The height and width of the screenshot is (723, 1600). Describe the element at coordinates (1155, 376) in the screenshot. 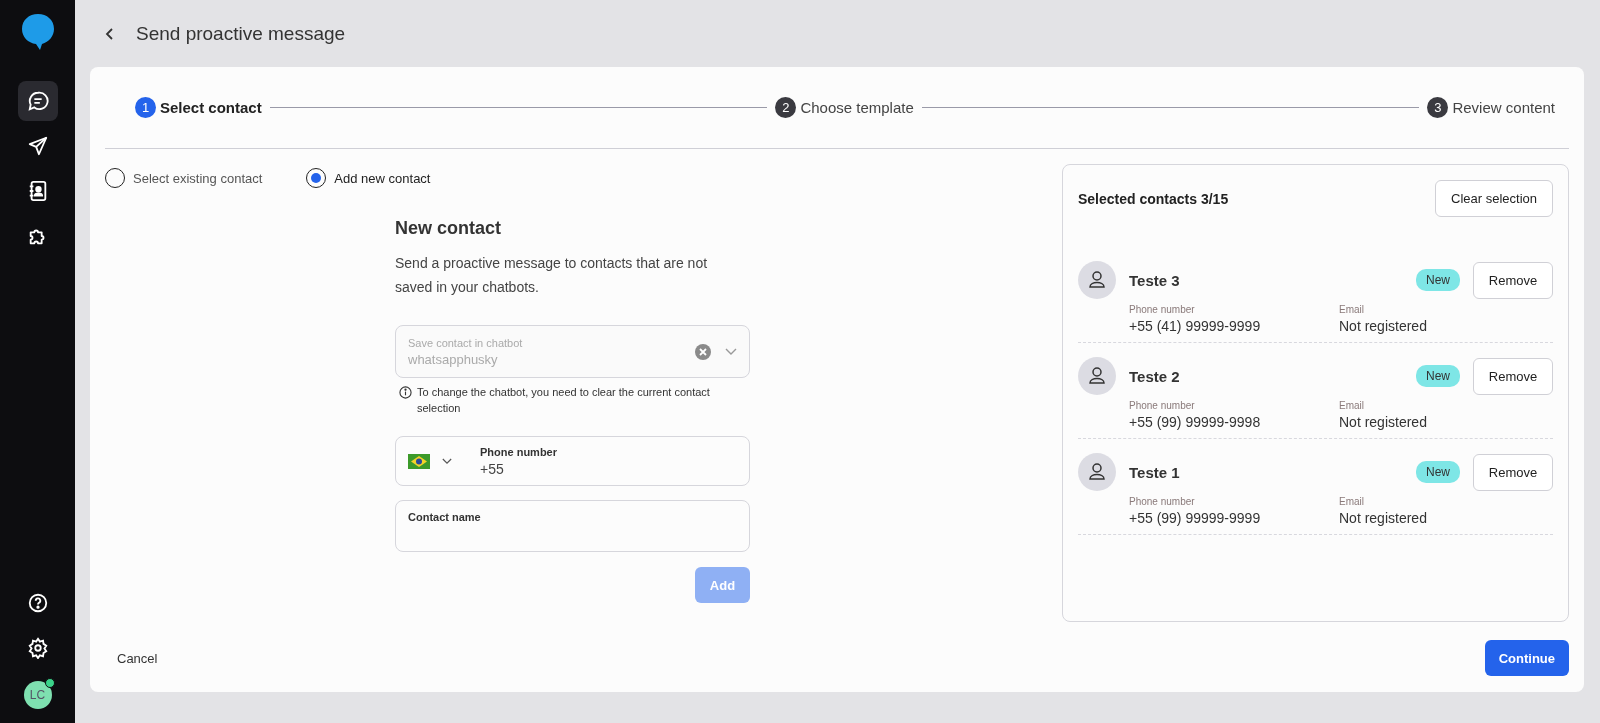

I see `contact-name: Teste 2` at that location.